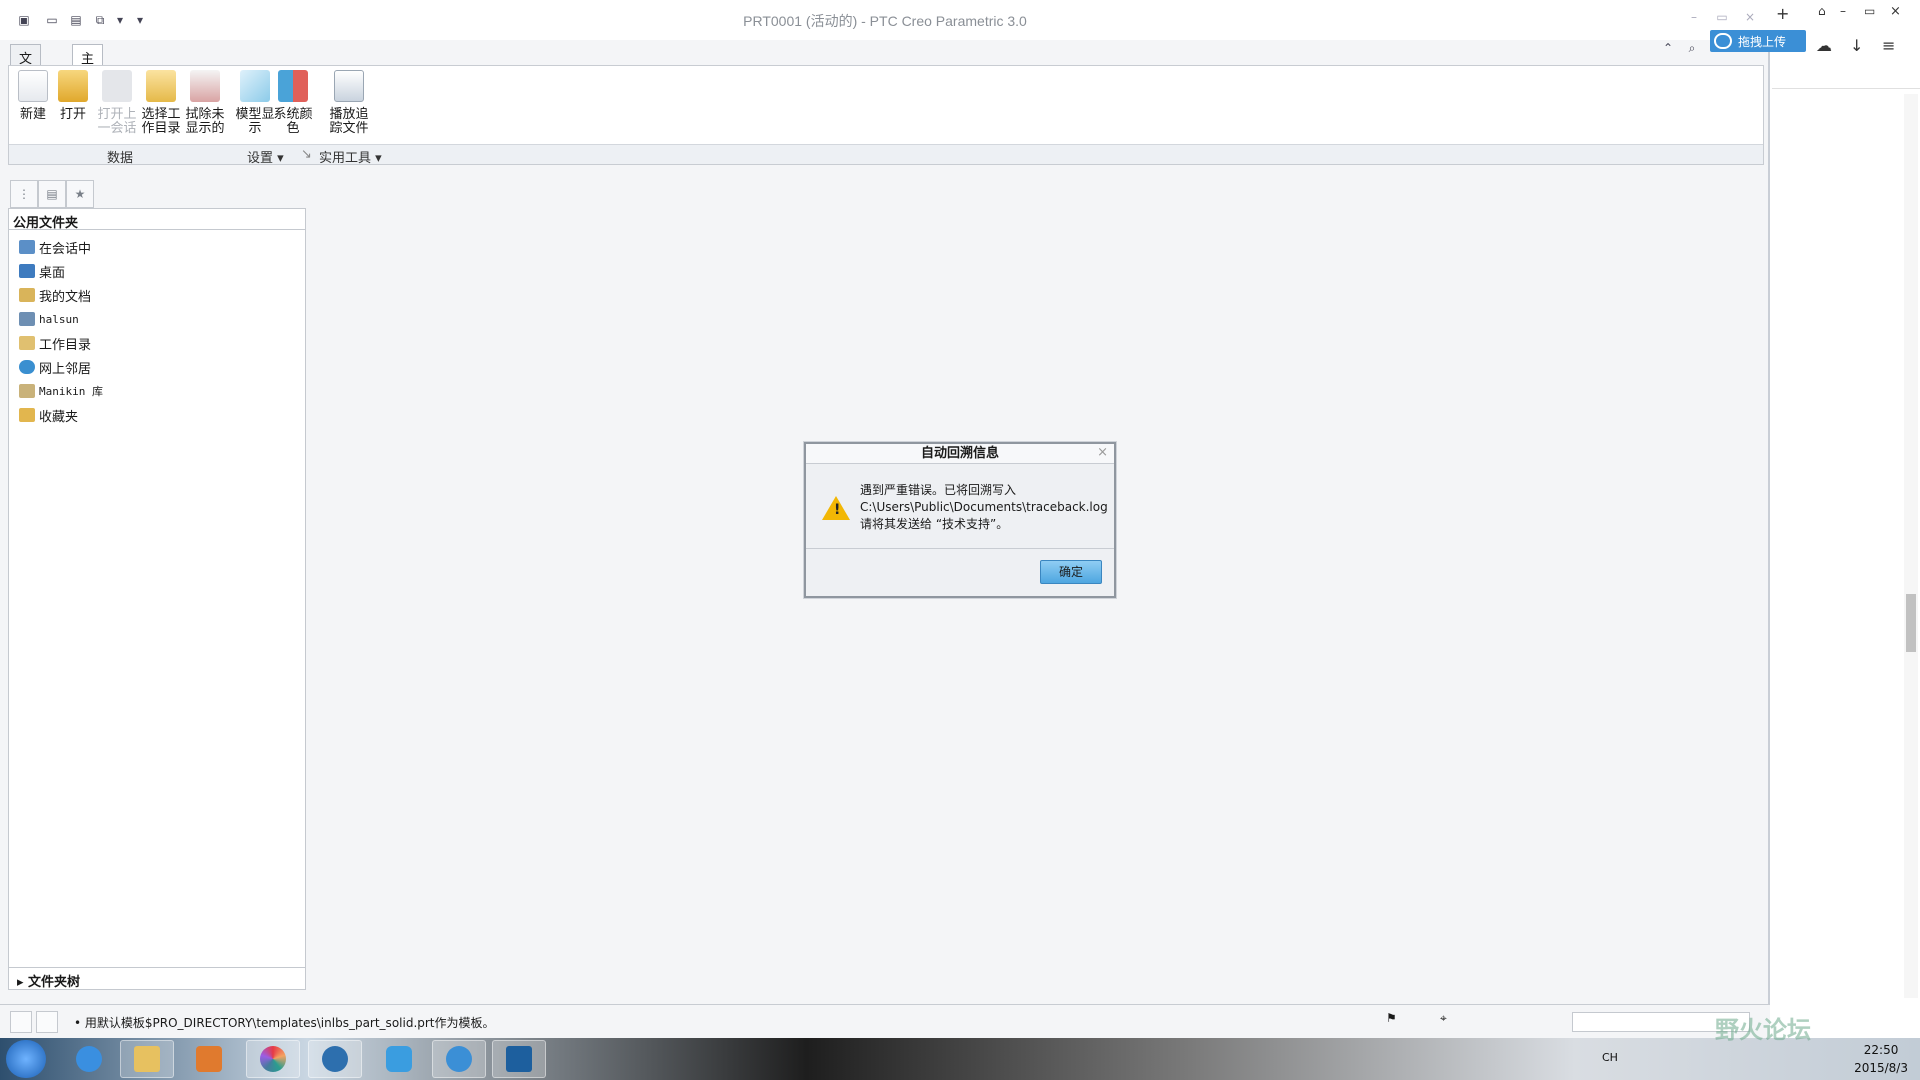 The image size is (1920, 1080). Describe the element at coordinates (72, 114) in the screenshot. I see `open-button-label: 打开` at that location.